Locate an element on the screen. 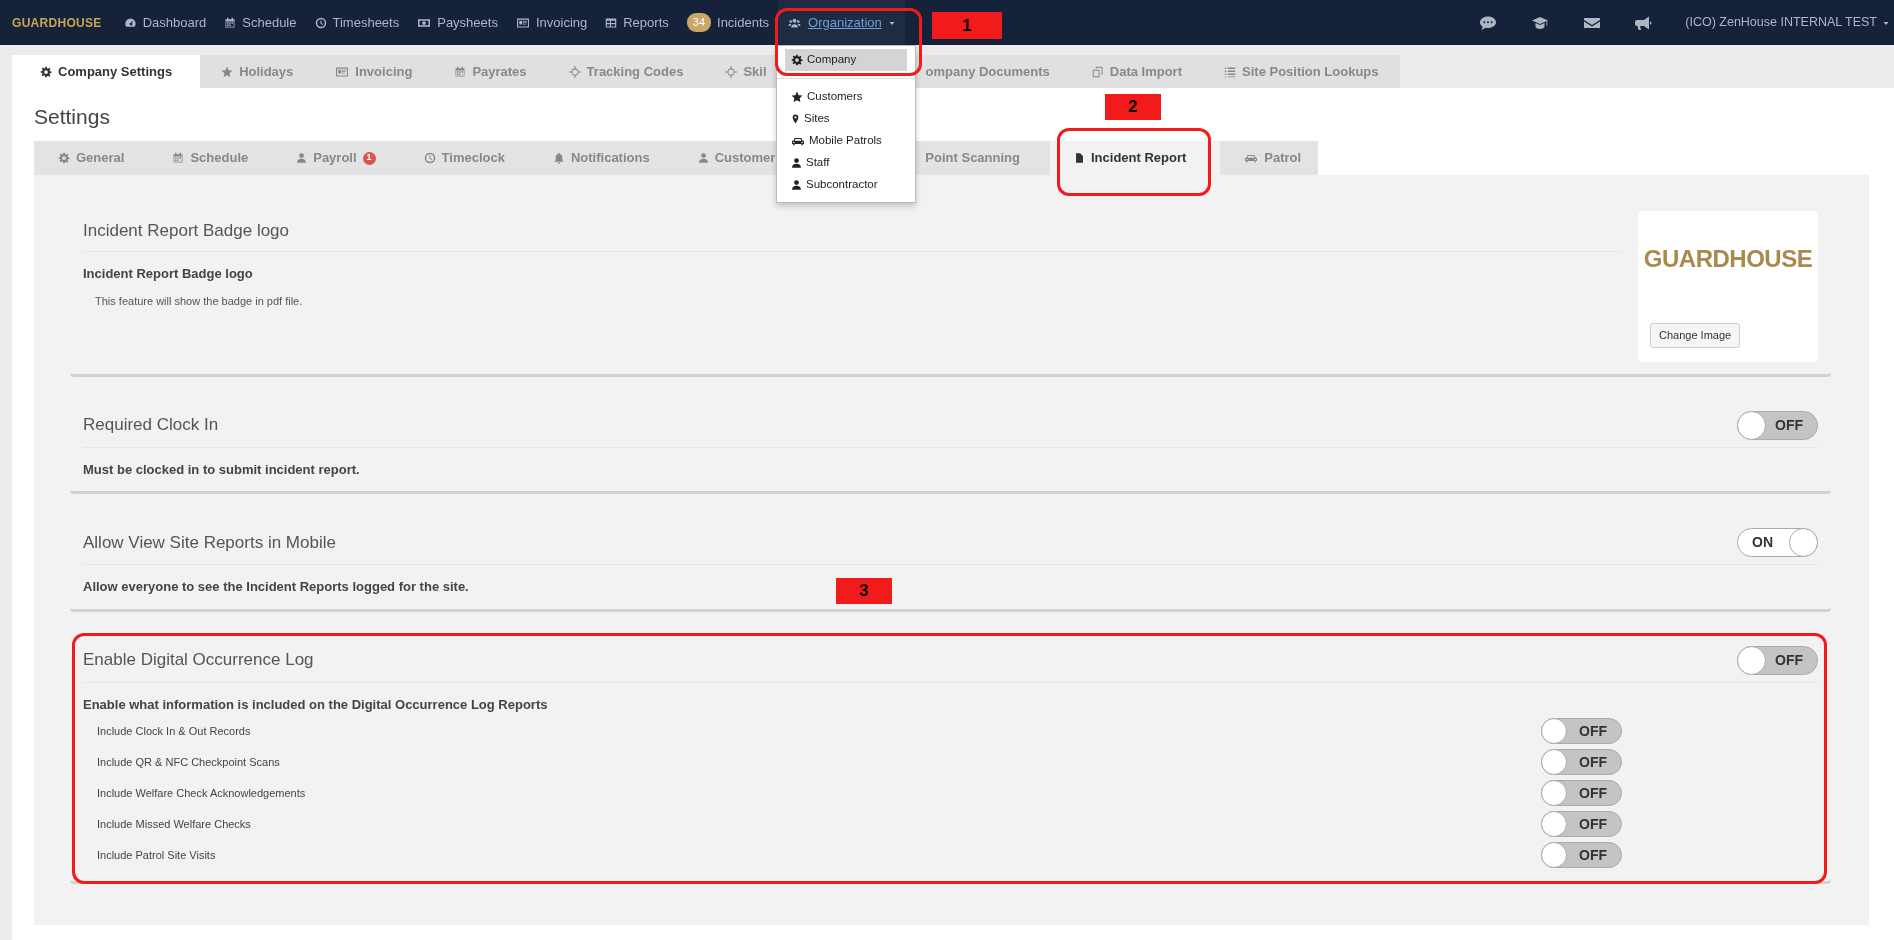  callout-number: 2 is located at coordinates (1133, 107).